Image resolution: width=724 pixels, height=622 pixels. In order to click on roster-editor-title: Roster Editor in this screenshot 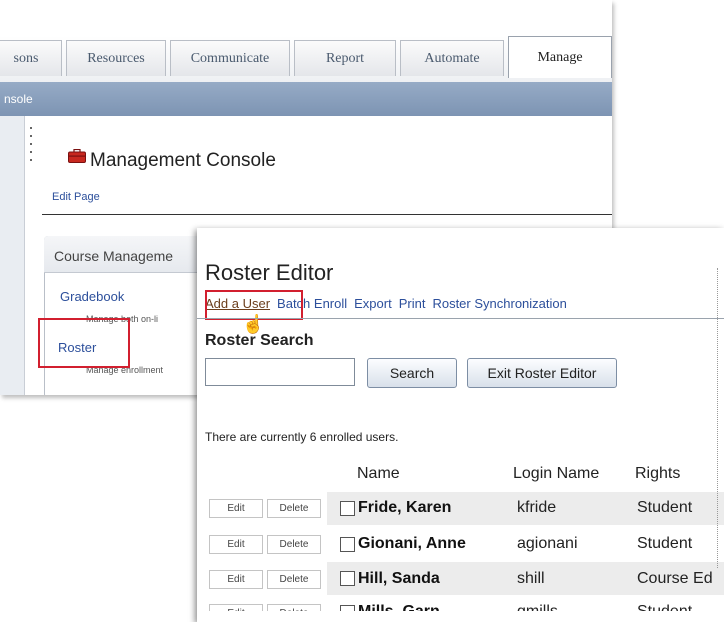, I will do `click(269, 272)`.